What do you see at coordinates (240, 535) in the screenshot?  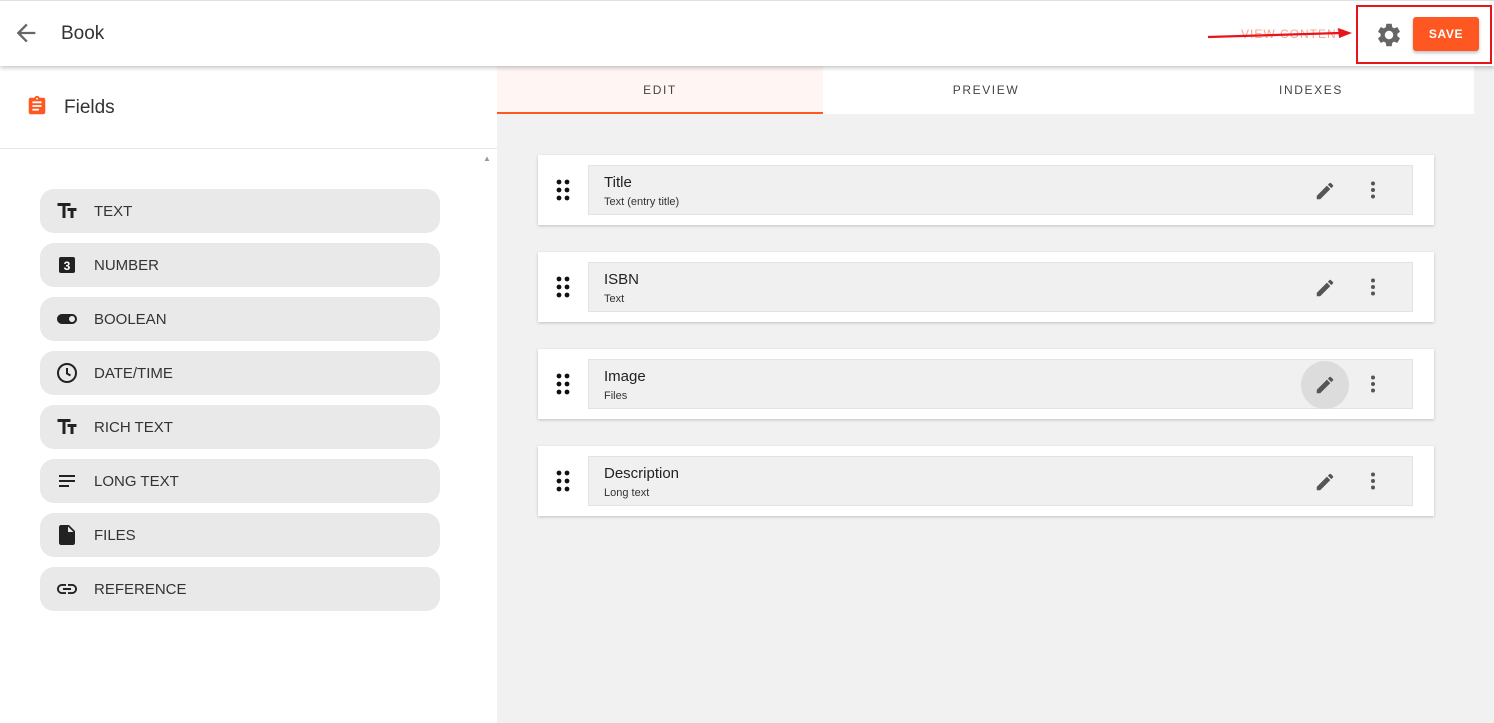 I see `field-type-files: FILES` at bounding box center [240, 535].